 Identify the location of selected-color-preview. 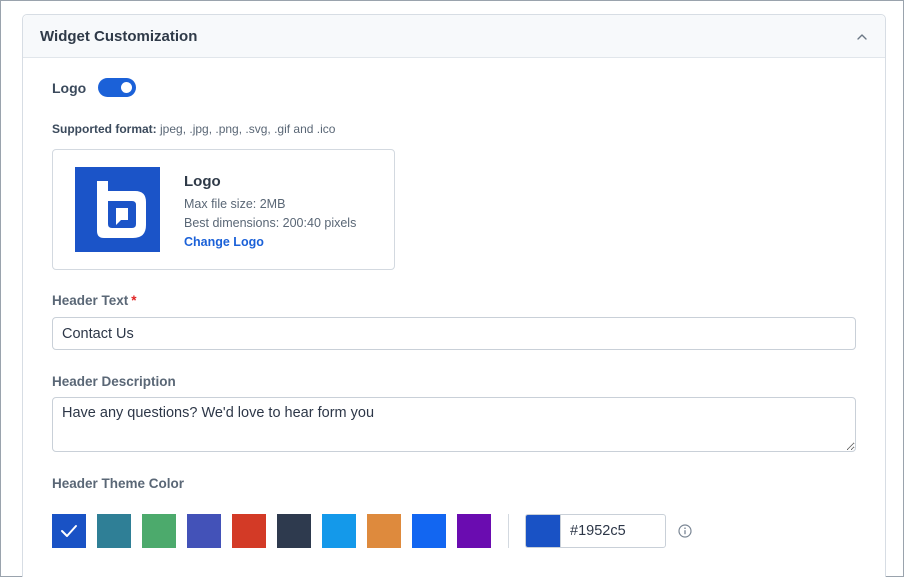
(542, 531).